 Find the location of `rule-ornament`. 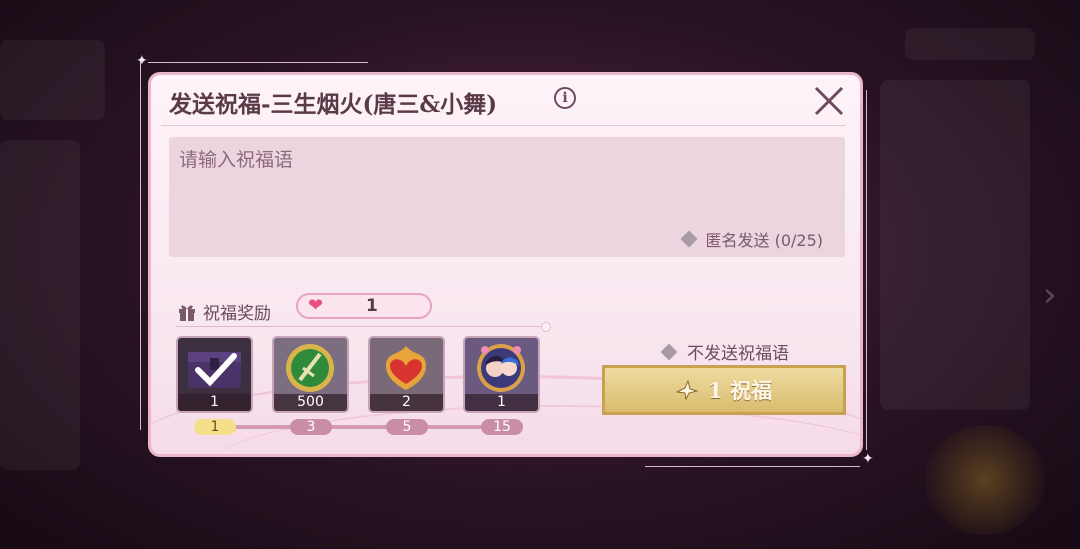

rule-ornament is located at coordinates (546, 327).